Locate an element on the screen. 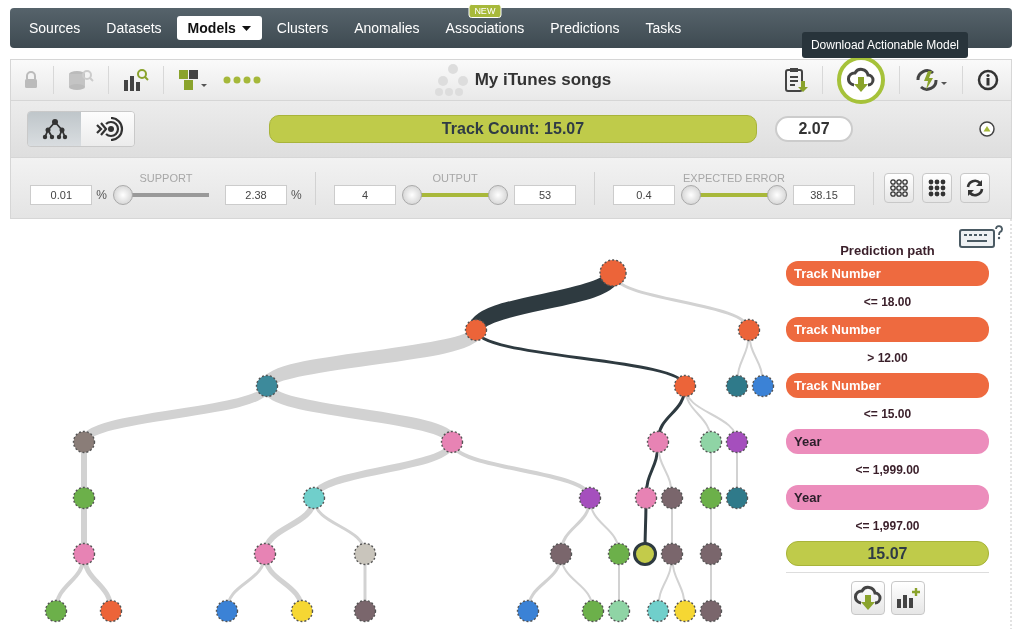 The width and height of the screenshot is (1022, 629). new-badge: NEW is located at coordinates (485, 11).